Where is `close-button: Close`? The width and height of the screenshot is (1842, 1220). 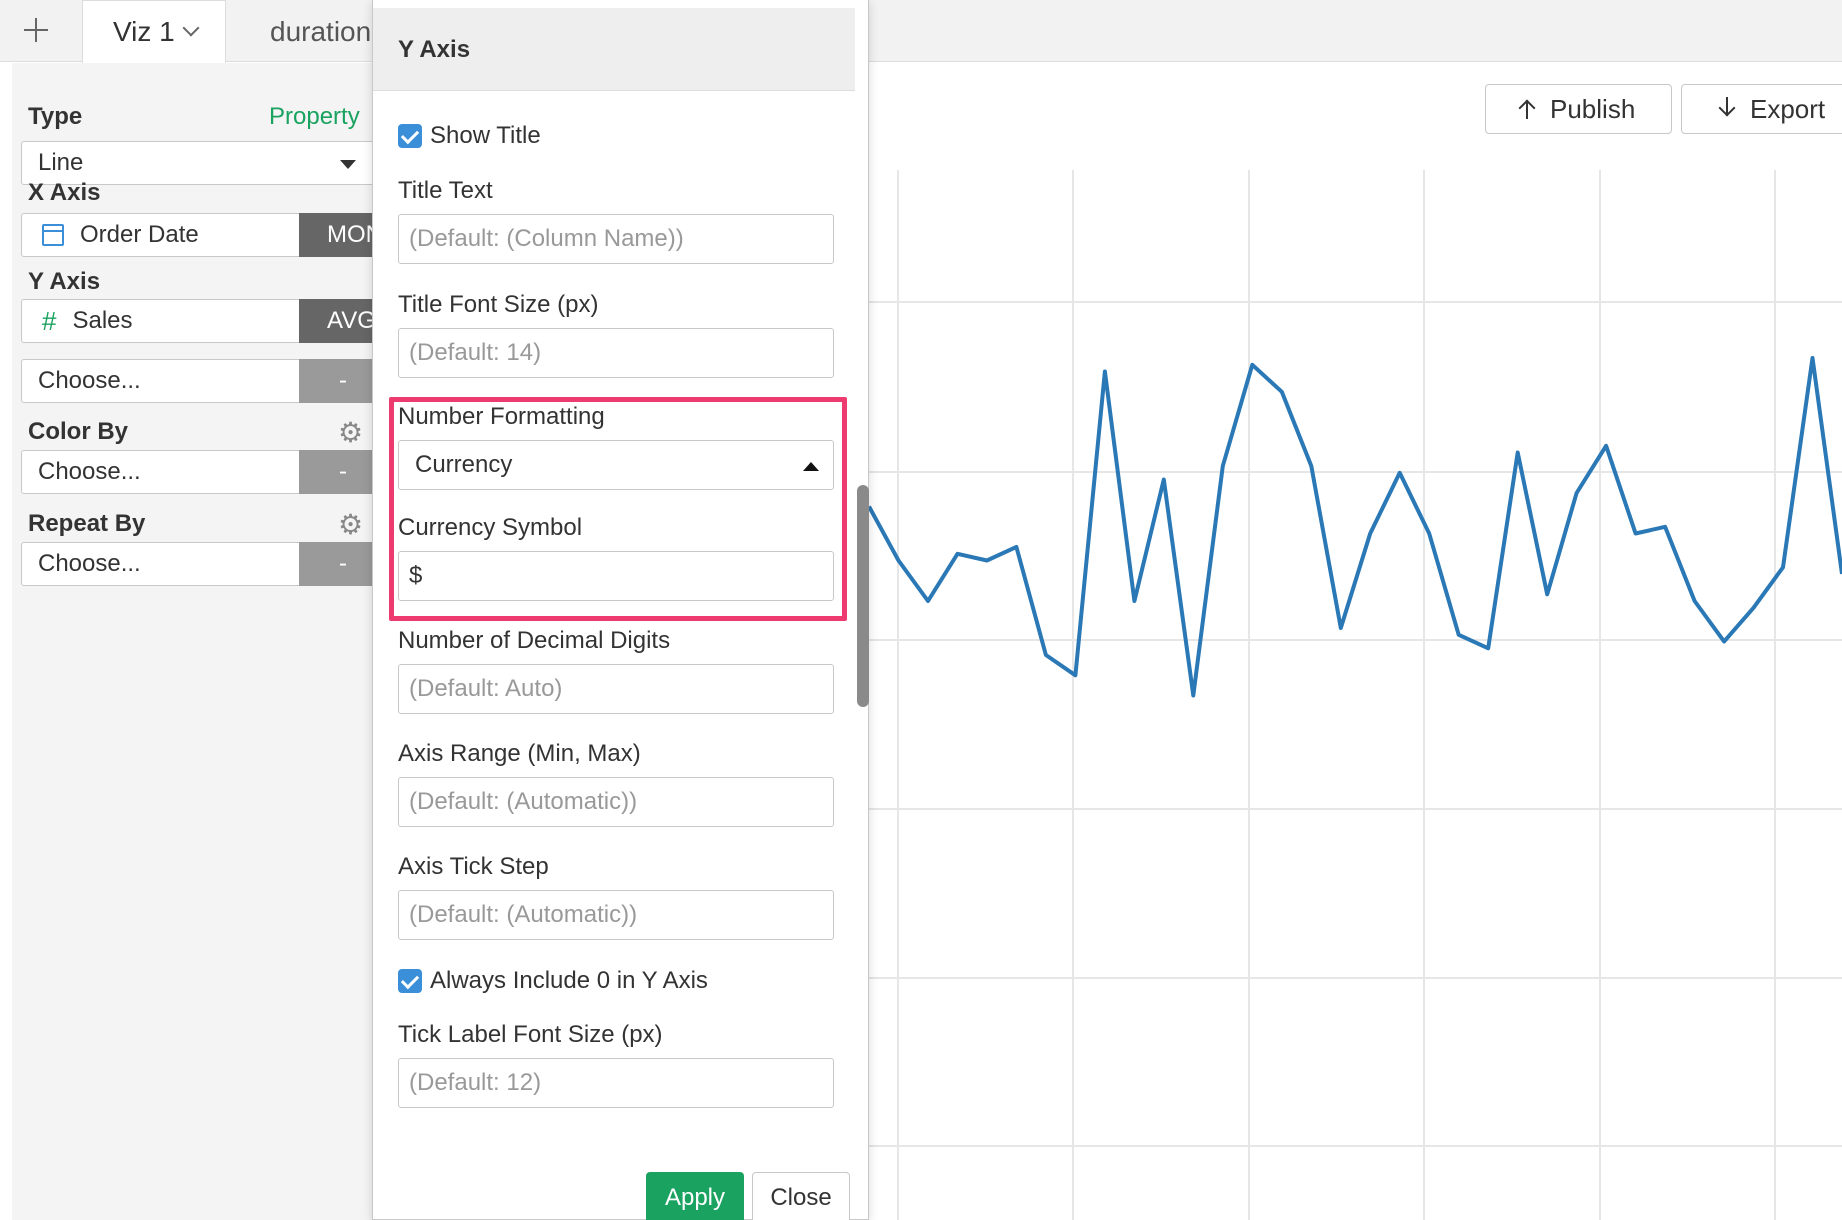 close-button: Close is located at coordinates (801, 1196).